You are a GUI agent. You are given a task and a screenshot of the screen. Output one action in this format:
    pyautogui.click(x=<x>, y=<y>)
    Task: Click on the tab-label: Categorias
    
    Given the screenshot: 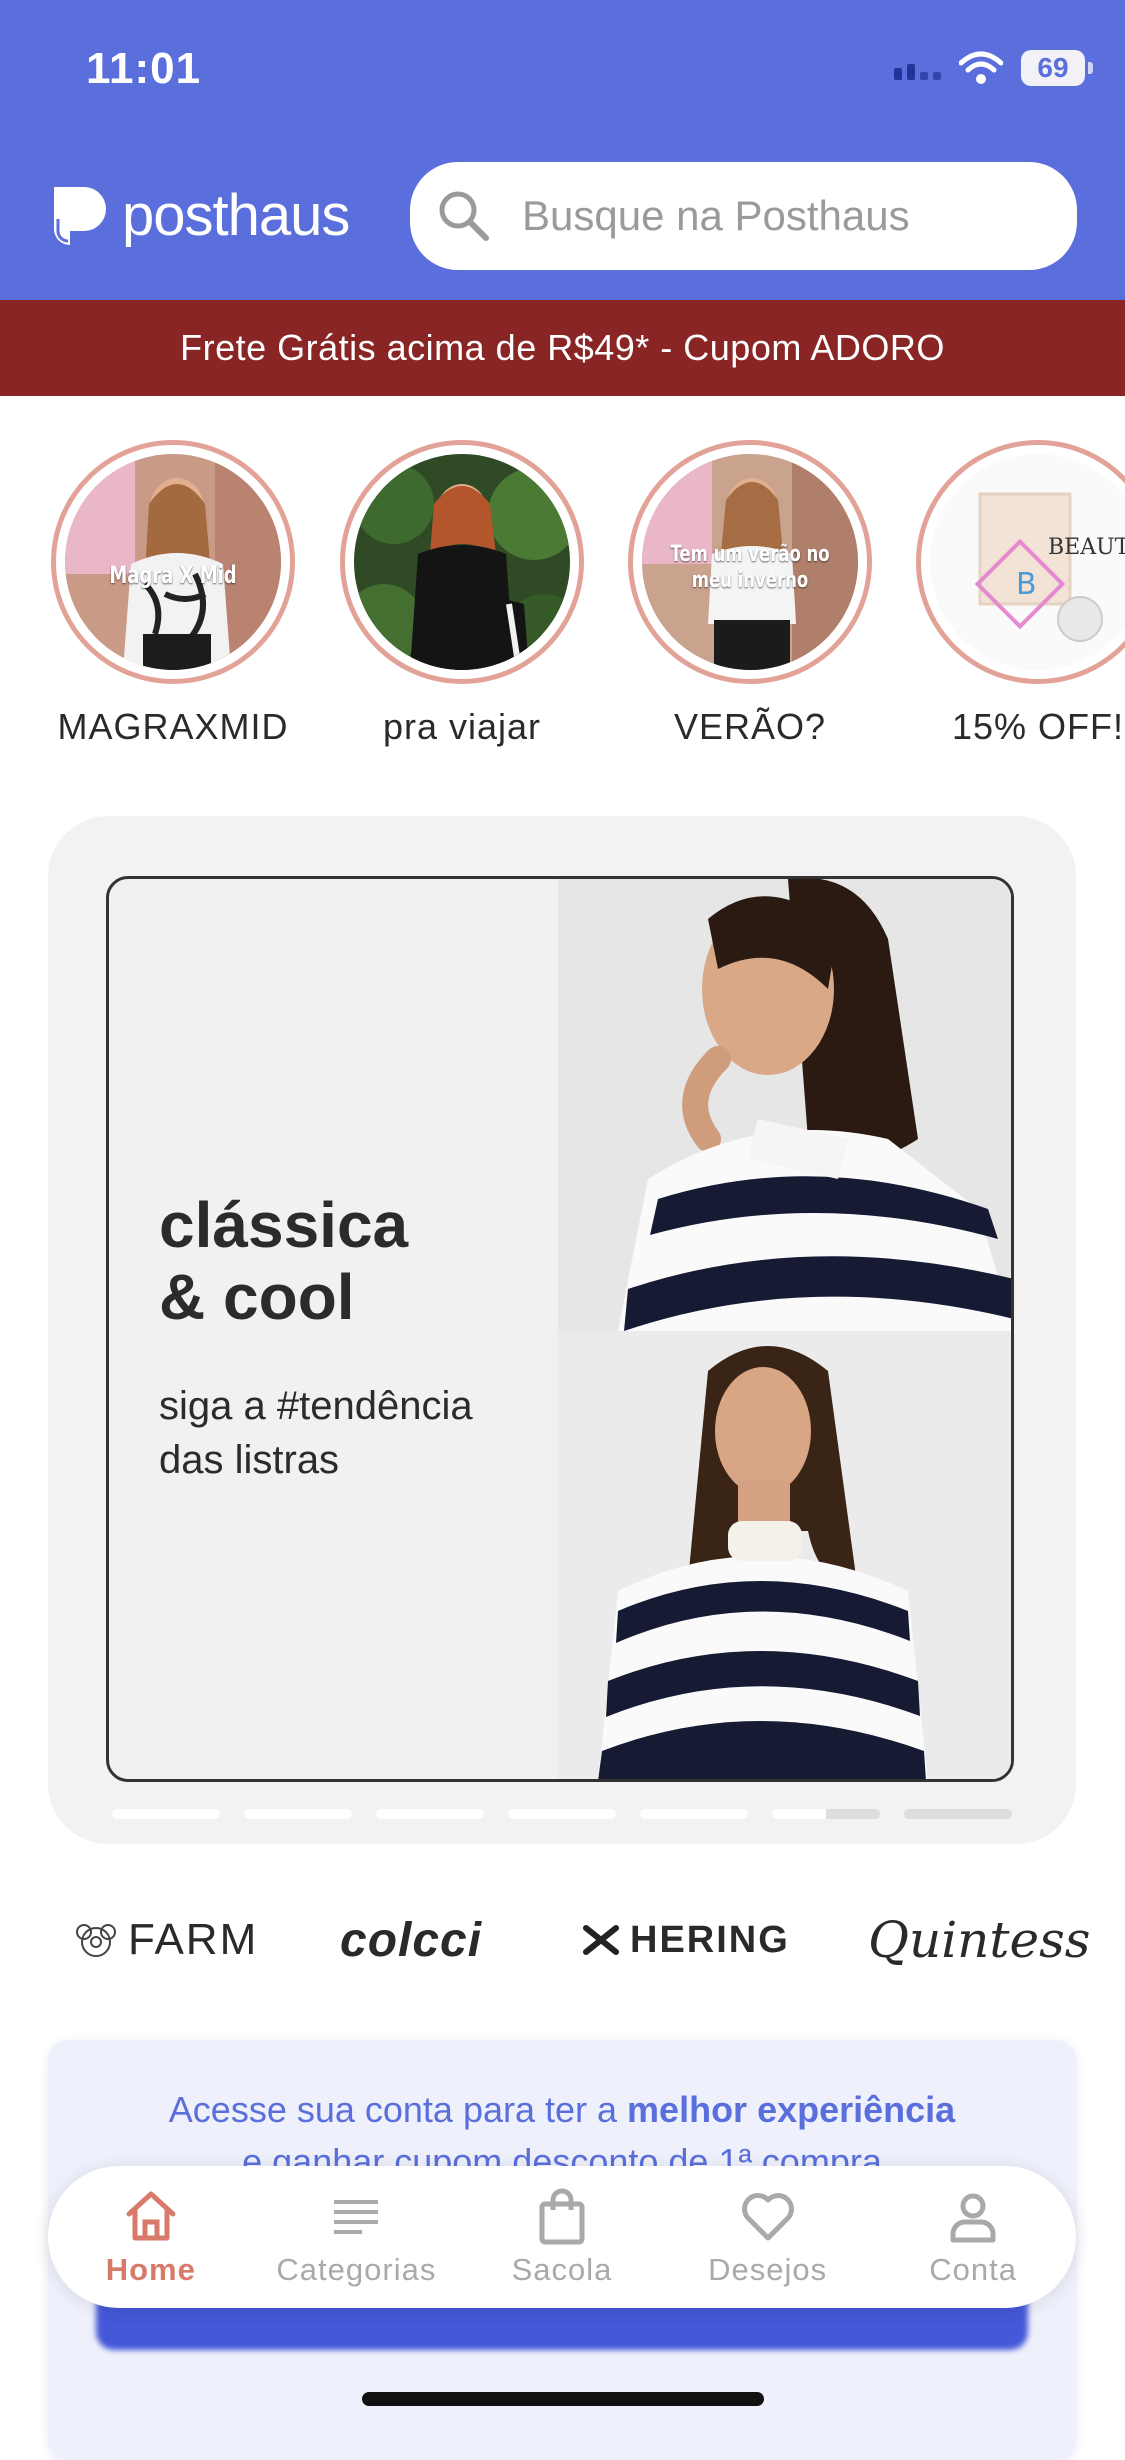 What is the action you would take?
    pyautogui.click(x=356, y=2269)
    